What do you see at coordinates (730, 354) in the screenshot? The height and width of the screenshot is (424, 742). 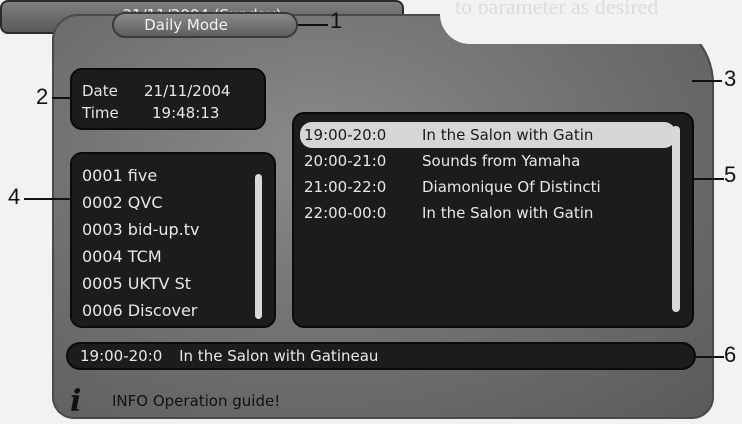 I see `callout-6: 6` at bounding box center [730, 354].